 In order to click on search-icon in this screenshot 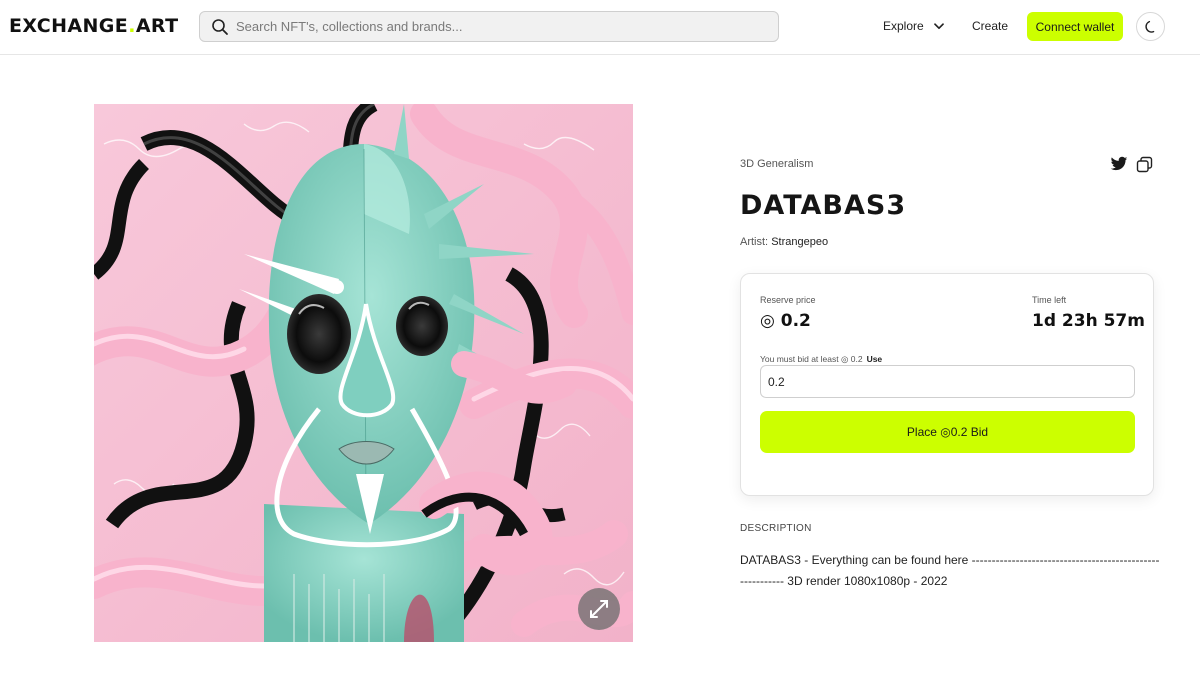, I will do `click(220, 27)`.